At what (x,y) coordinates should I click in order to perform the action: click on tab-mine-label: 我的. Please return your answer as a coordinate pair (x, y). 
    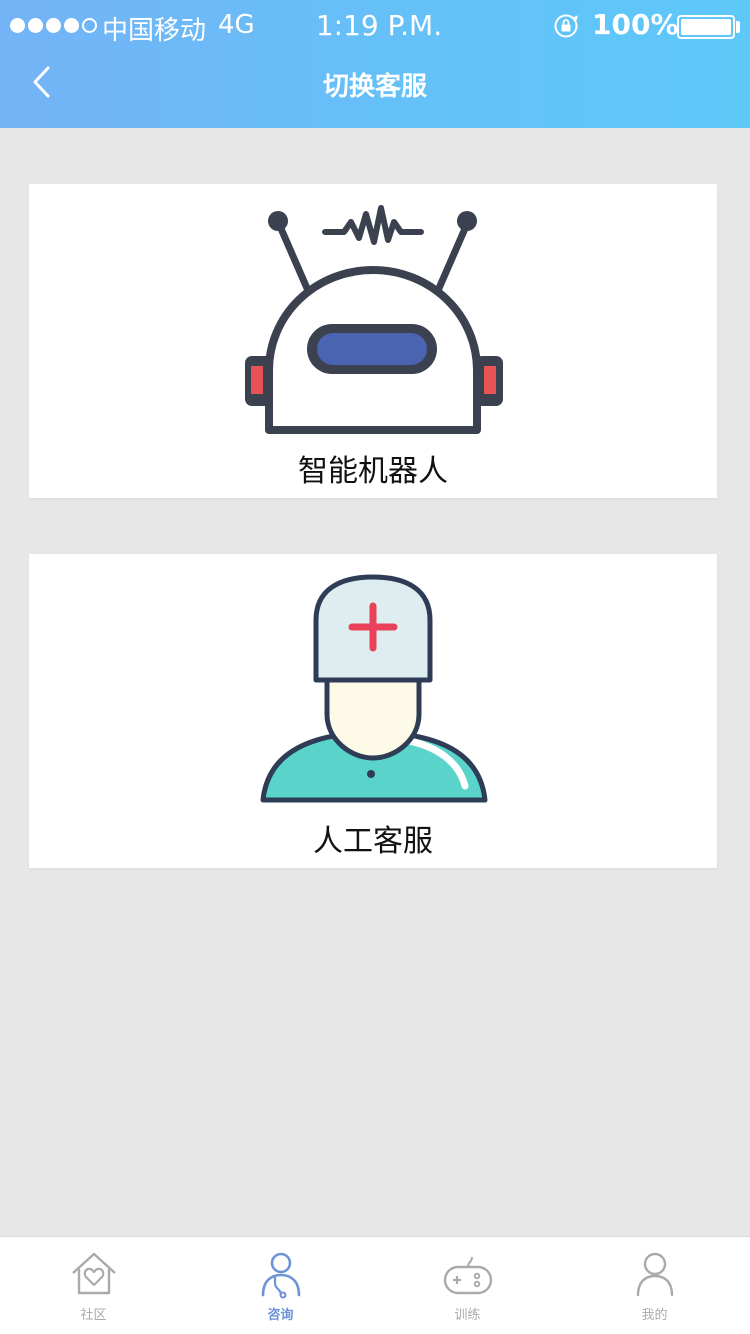
    Looking at the image, I should click on (654, 1315).